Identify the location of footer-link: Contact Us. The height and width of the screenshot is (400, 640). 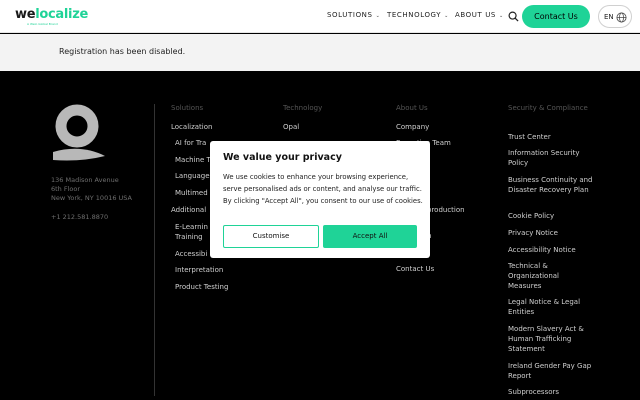
(415, 269).